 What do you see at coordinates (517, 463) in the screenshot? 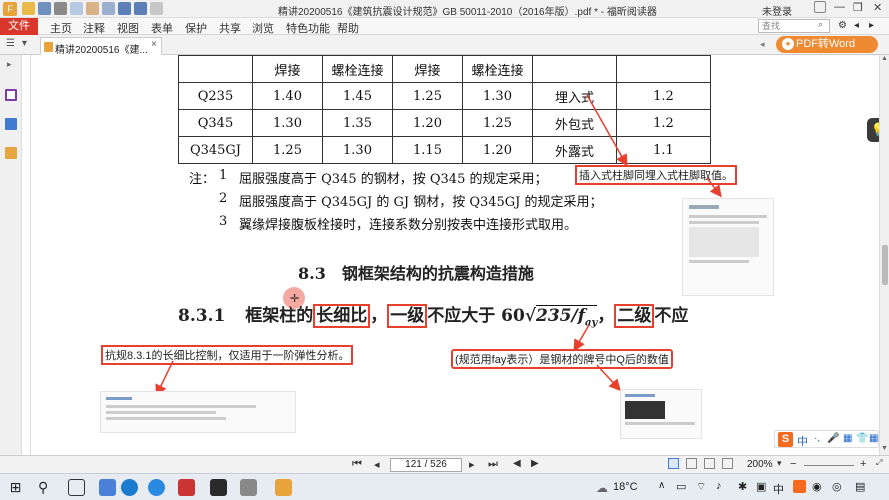
I see `nav-prev-view-icon: ◀` at bounding box center [517, 463].